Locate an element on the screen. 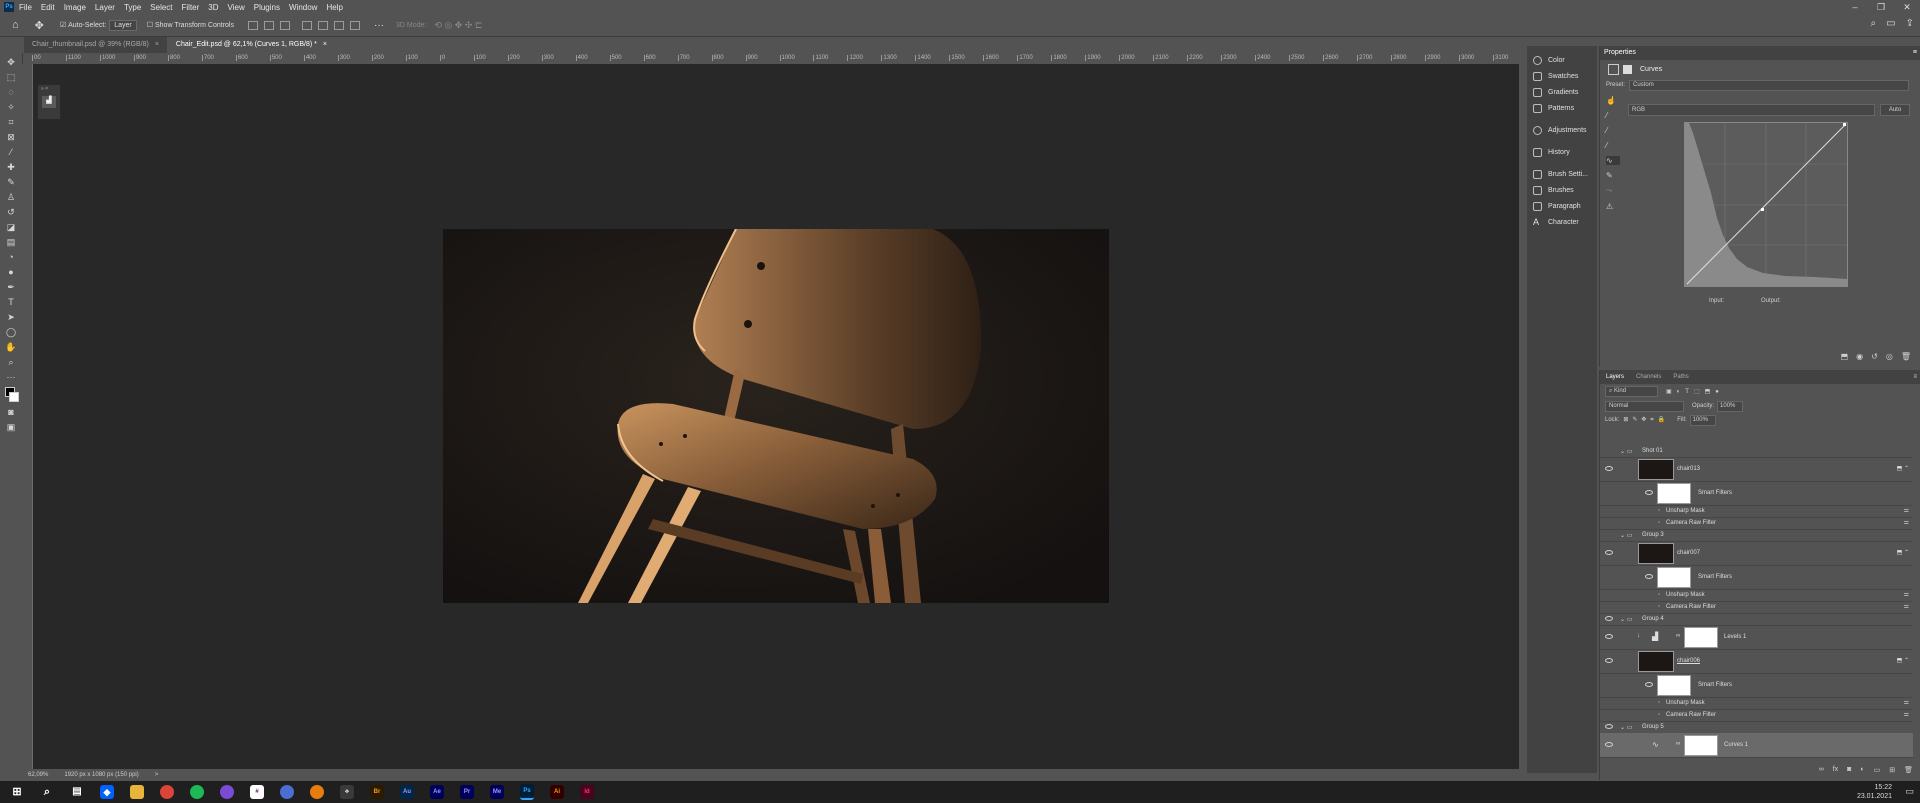 This screenshot has height=803, width=1920. layer-row-selected: ∿ ∞ Curves 1 is located at coordinates (1756, 745).